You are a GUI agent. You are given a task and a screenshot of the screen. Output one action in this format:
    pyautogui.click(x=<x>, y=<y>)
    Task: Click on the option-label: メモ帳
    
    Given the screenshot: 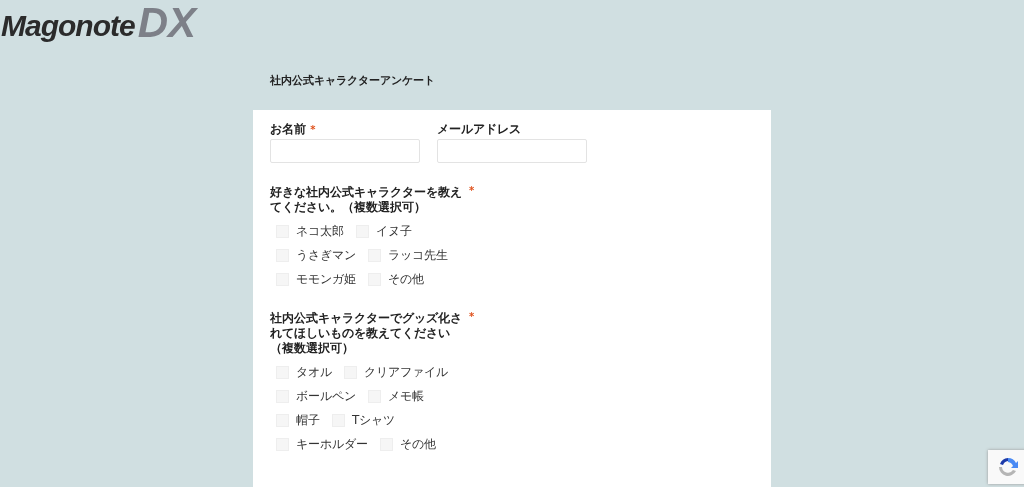 What is the action you would take?
    pyautogui.click(x=406, y=396)
    